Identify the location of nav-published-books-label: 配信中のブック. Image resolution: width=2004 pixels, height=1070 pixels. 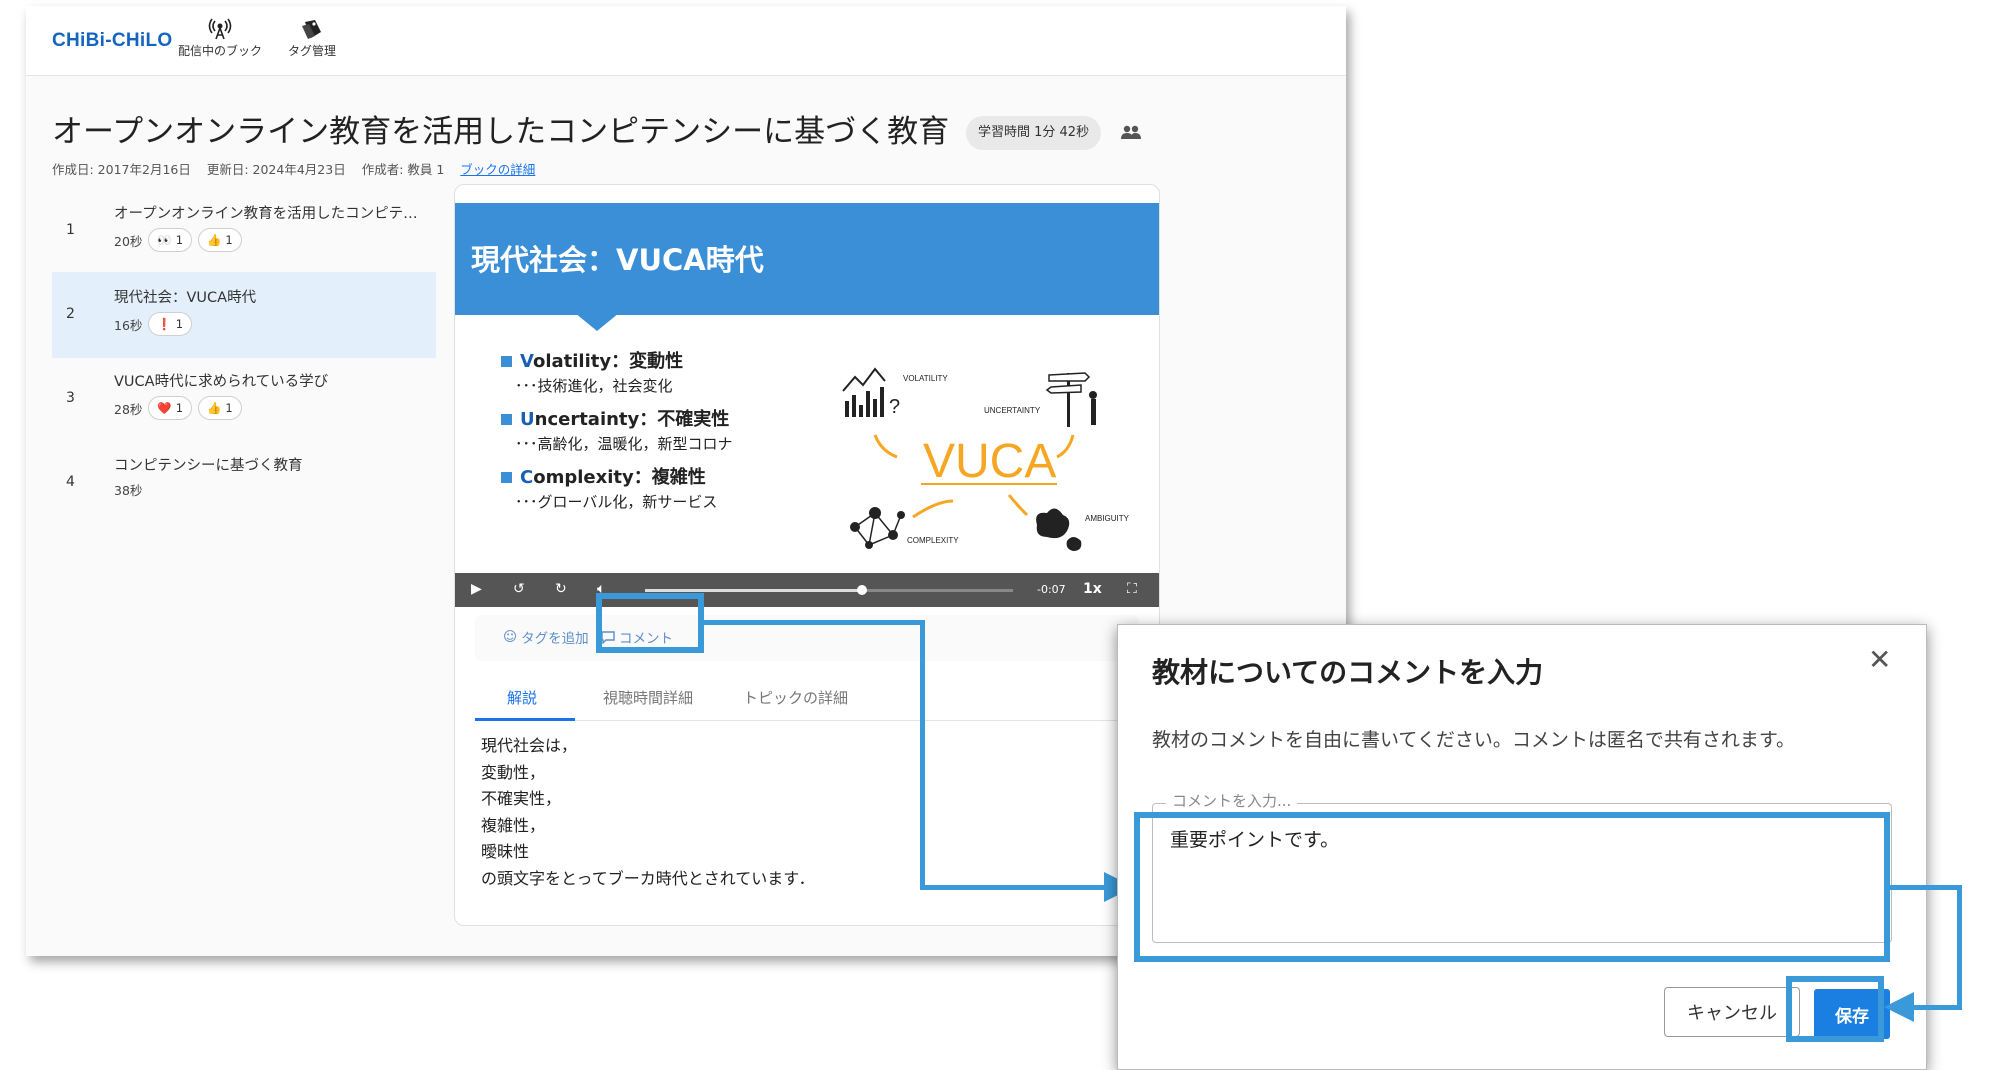
(220, 51).